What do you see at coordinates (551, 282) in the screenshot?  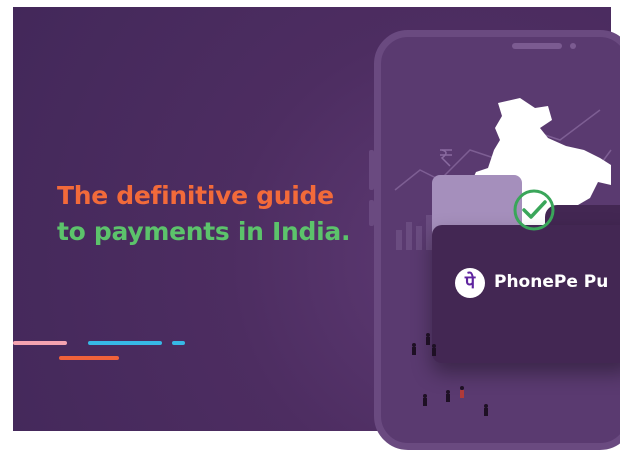 I see `brand-name: PhonePe Pu` at bounding box center [551, 282].